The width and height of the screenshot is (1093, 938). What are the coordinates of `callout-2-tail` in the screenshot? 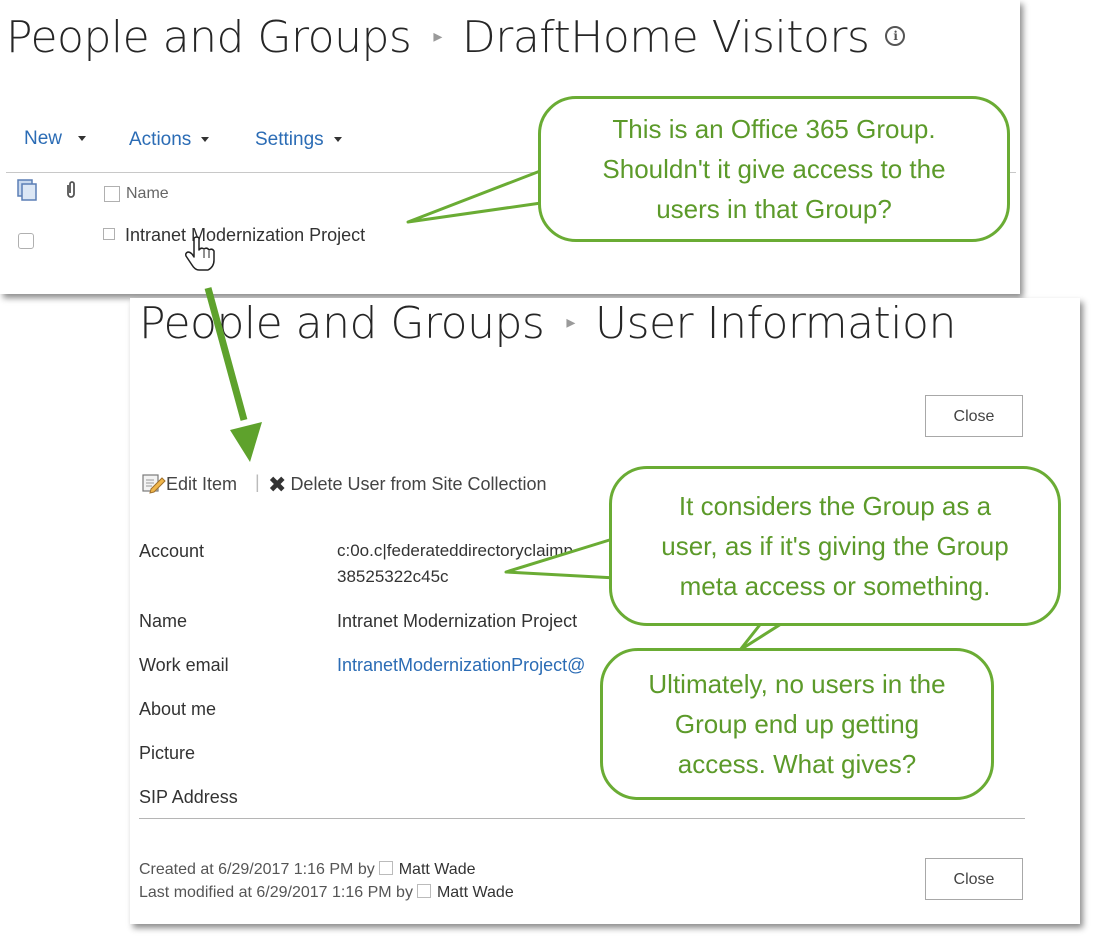 It's located at (561, 558).